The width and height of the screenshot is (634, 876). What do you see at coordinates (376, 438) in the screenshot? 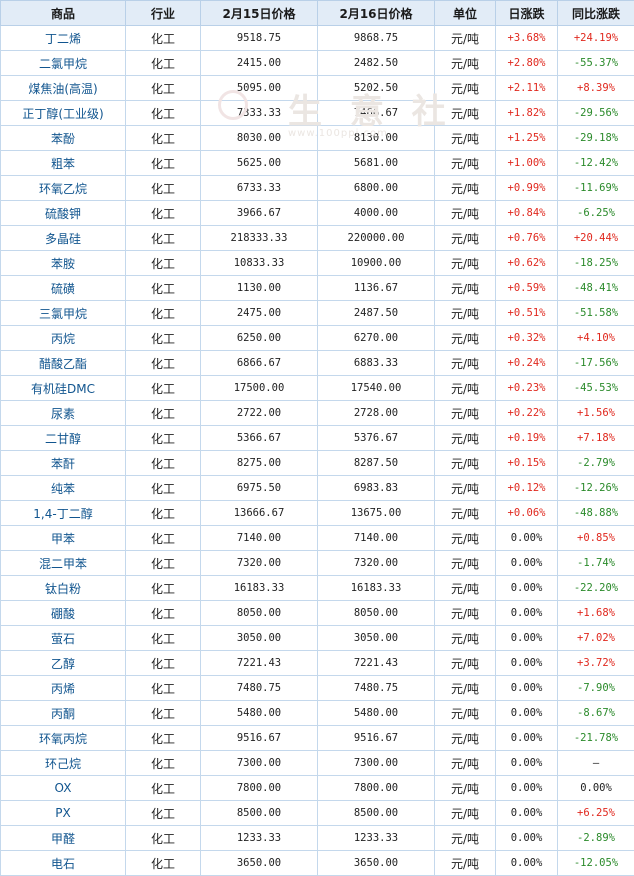
I see `price-feb16-cell: 5376.67` at bounding box center [376, 438].